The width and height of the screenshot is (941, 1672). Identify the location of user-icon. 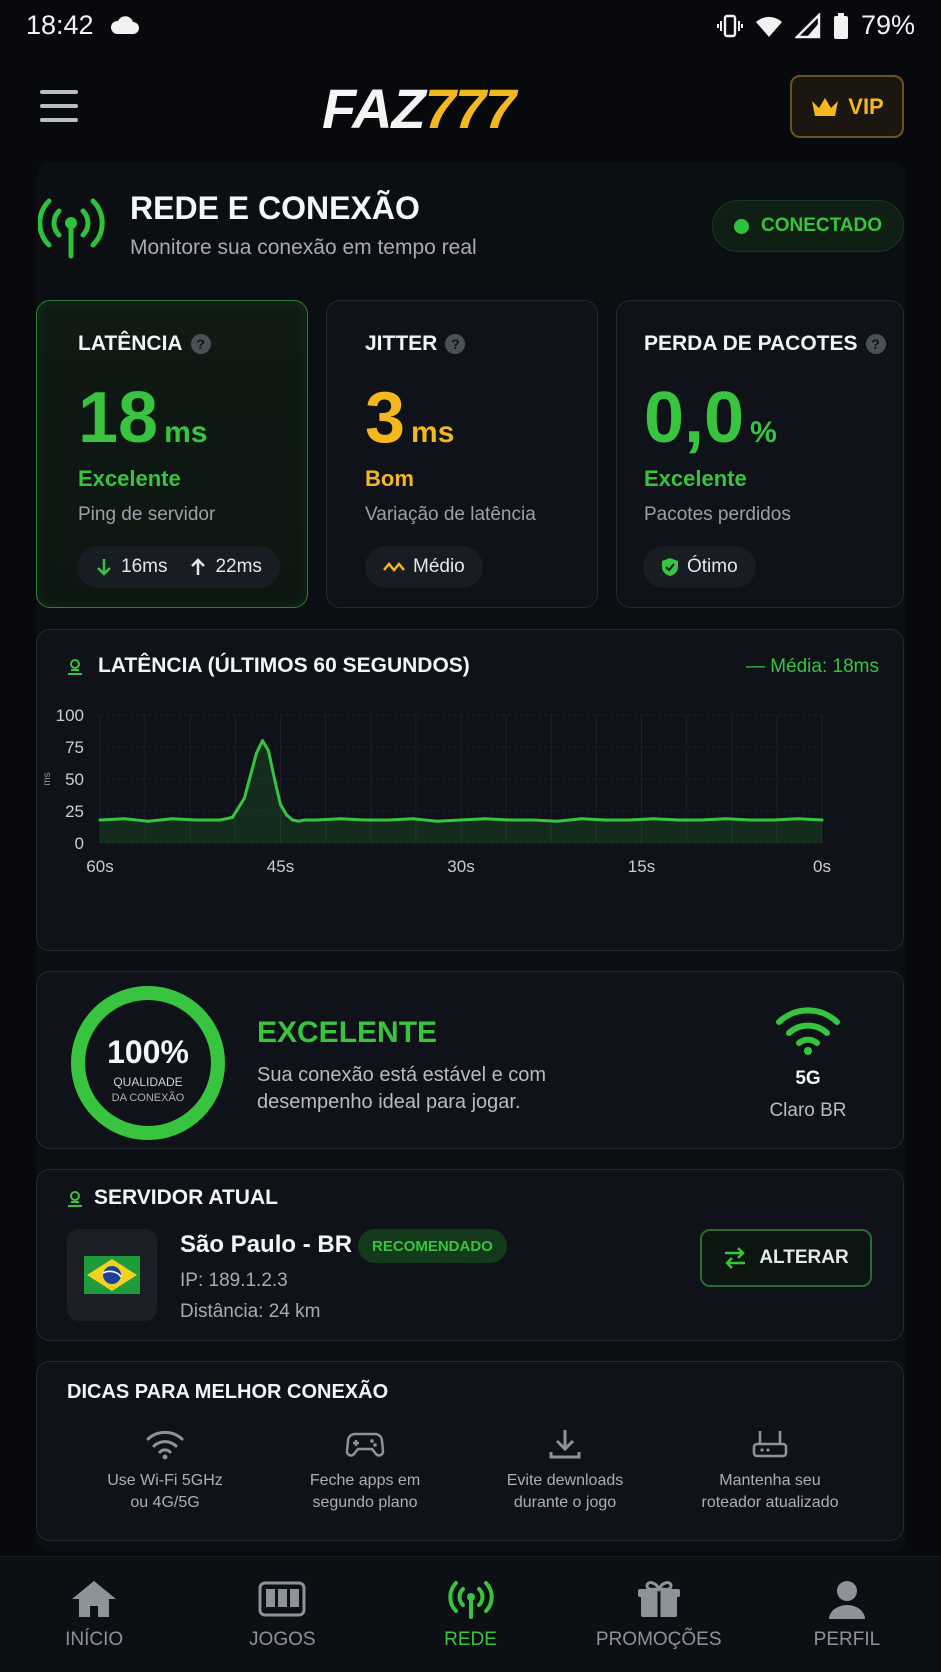
(846, 1600).